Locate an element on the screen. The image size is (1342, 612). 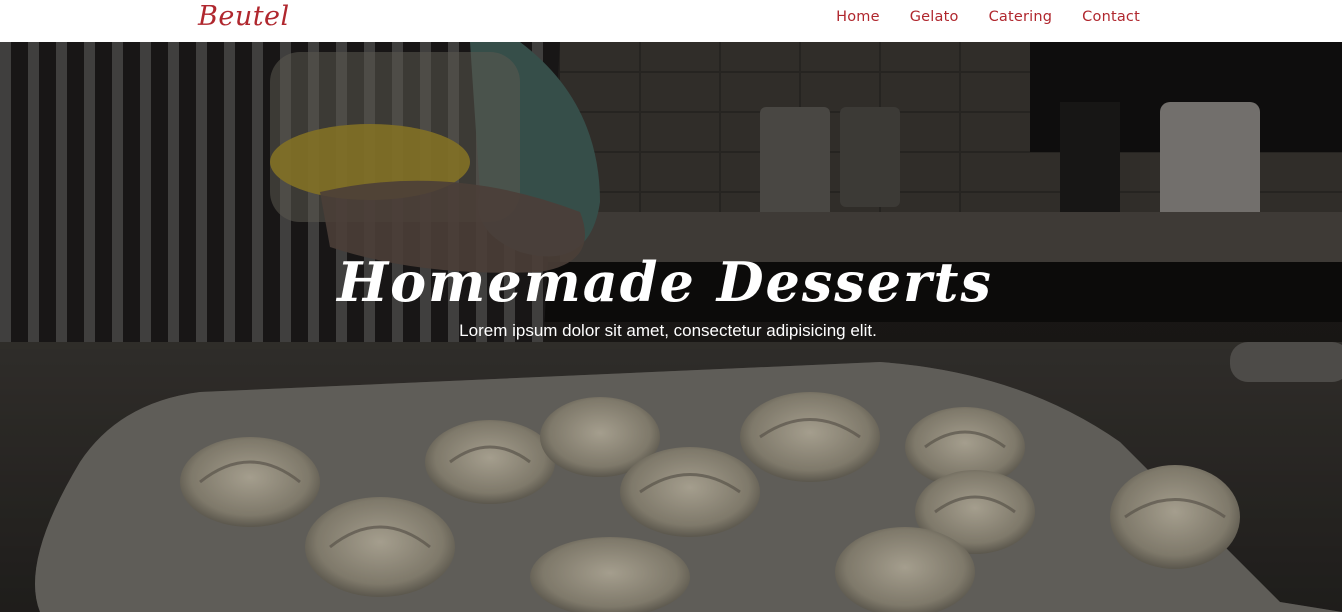
navbar: Beutel Home Gelato Catering Contact is located at coordinates (671, 21).